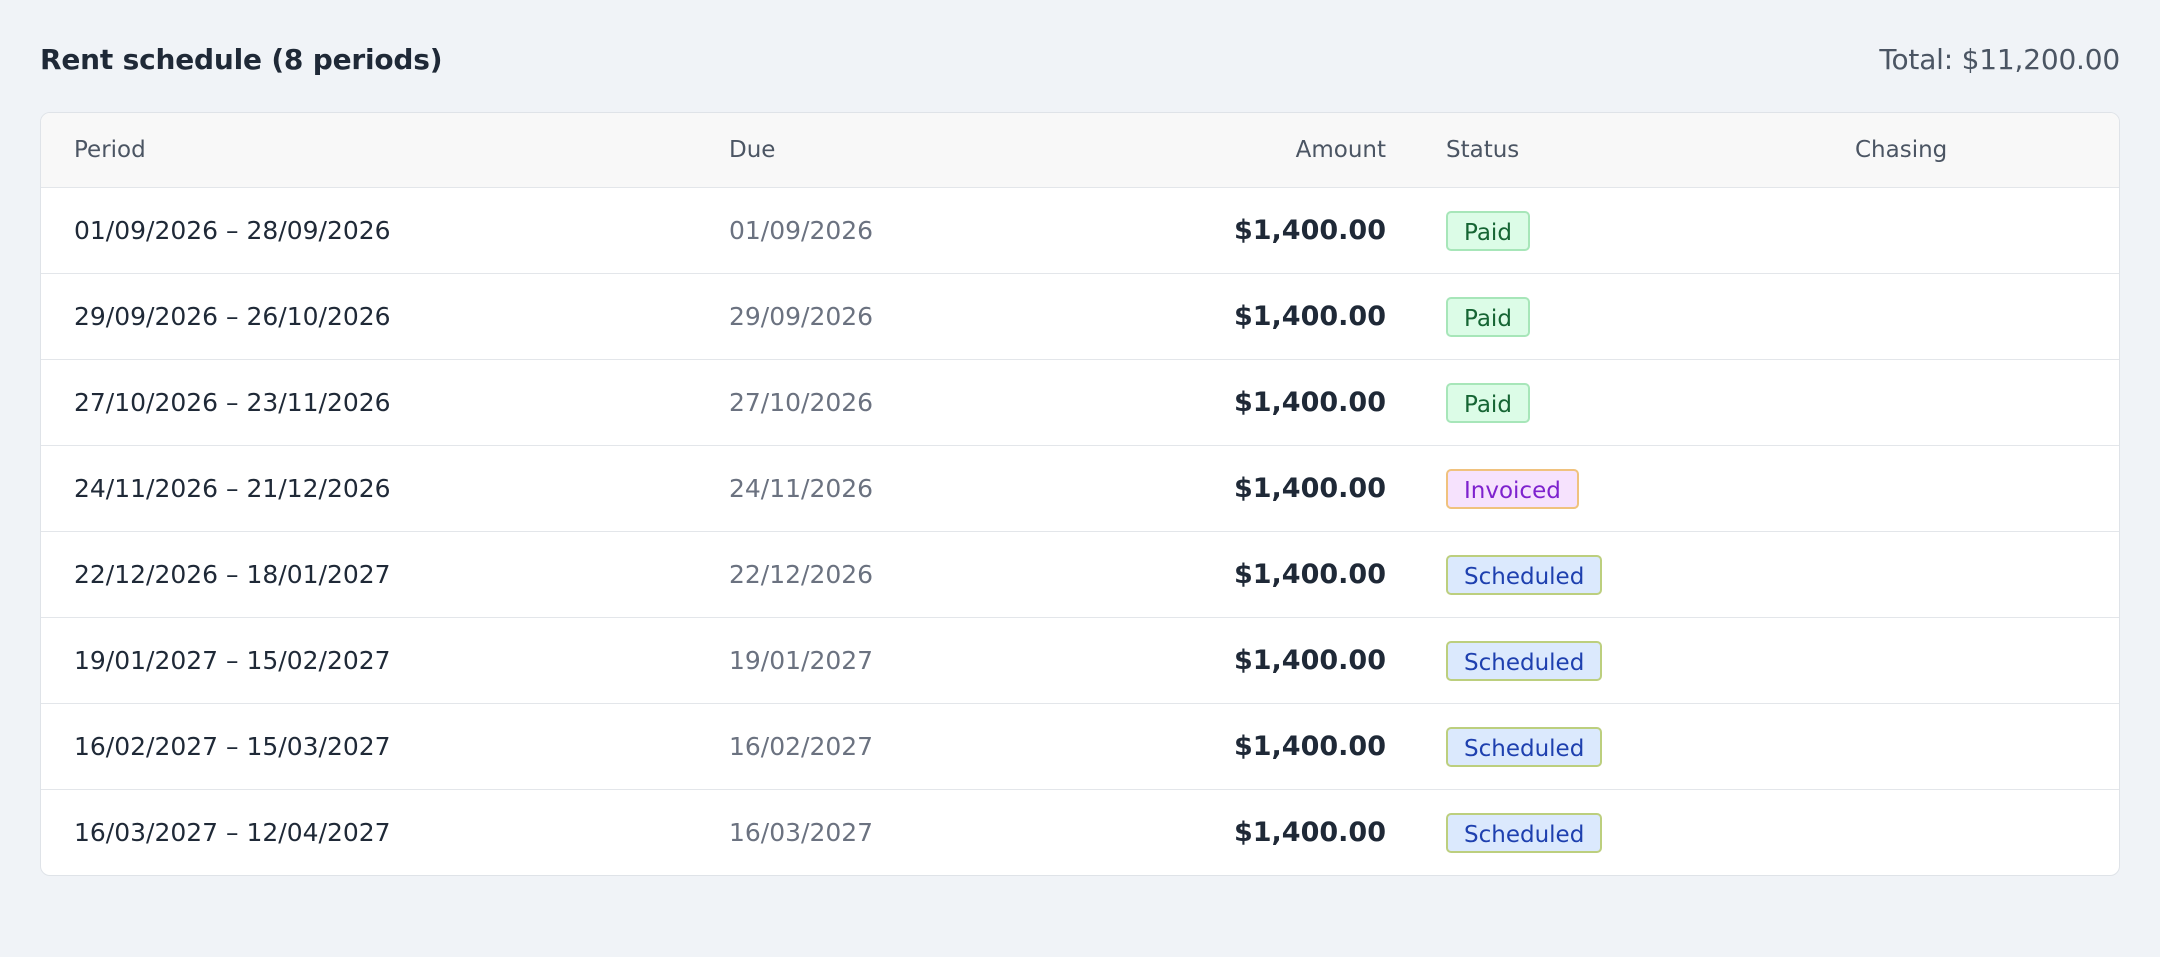  I want to click on period-cell: 16/03/2027 – 12/04/2027, so click(232, 832).